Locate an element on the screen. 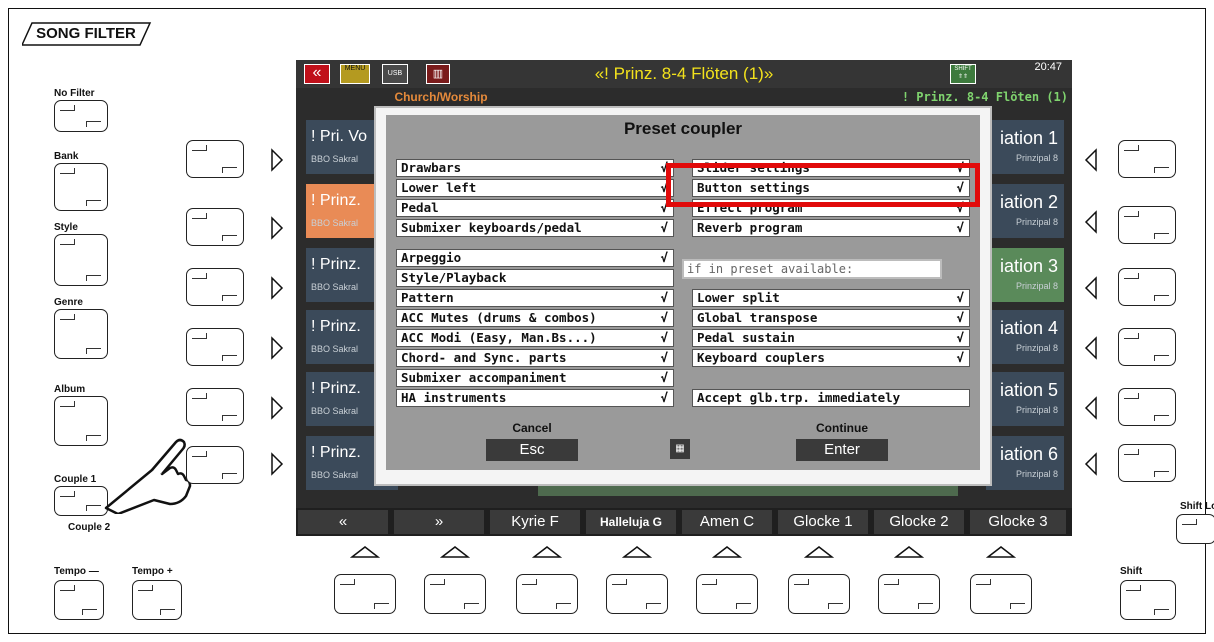 The image size is (1214, 642). bank-button is located at coordinates (81, 187).